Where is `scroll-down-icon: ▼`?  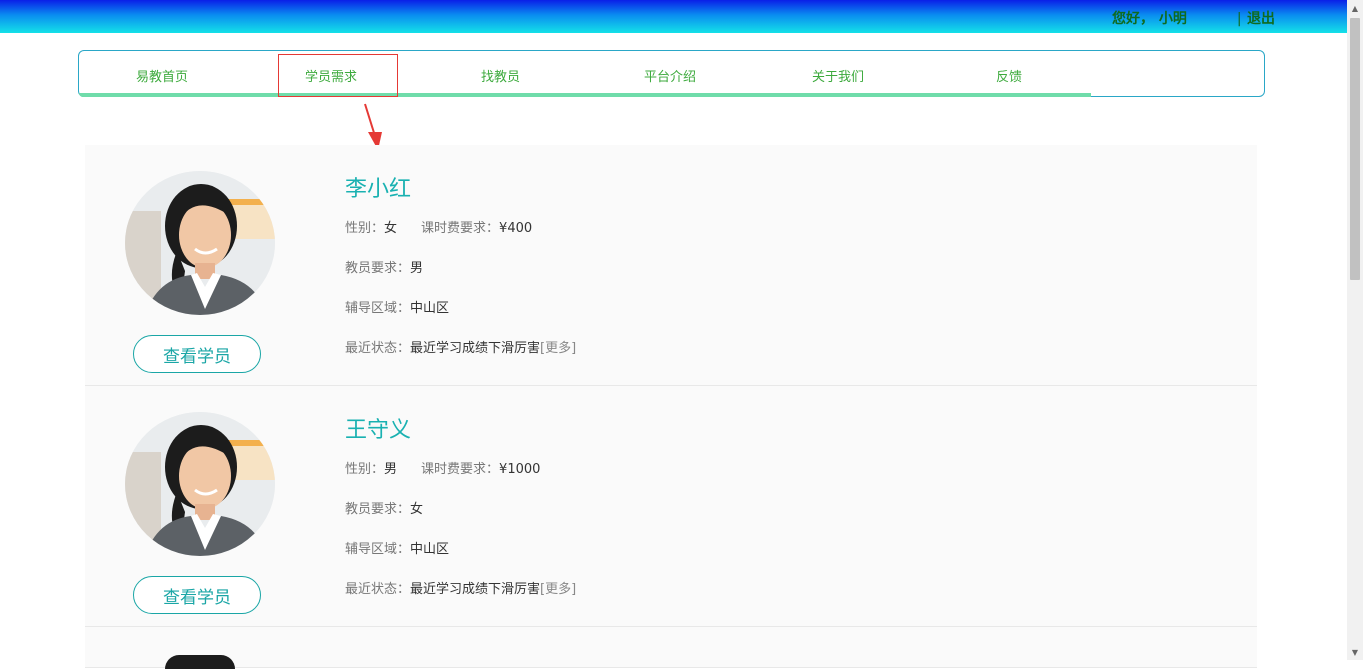 scroll-down-icon: ▼ is located at coordinates (1355, 652).